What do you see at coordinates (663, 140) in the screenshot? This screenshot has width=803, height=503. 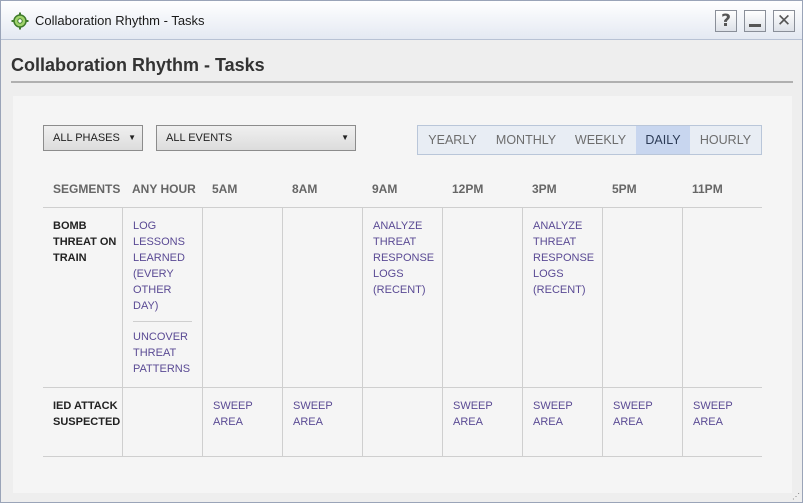 I see `tab-daily: DAILY` at bounding box center [663, 140].